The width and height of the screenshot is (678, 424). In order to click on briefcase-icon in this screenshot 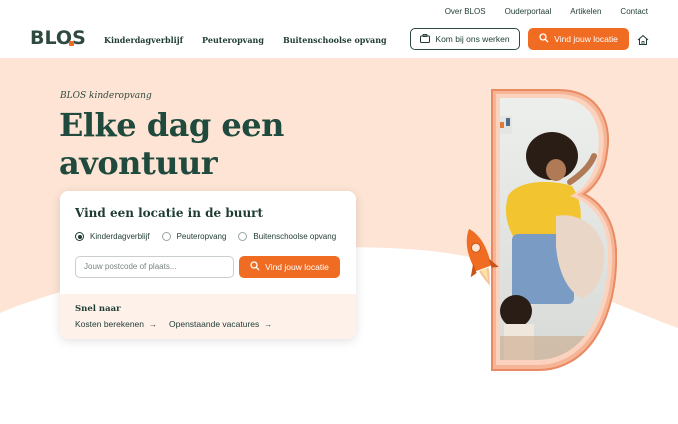, I will do `click(425, 39)`.